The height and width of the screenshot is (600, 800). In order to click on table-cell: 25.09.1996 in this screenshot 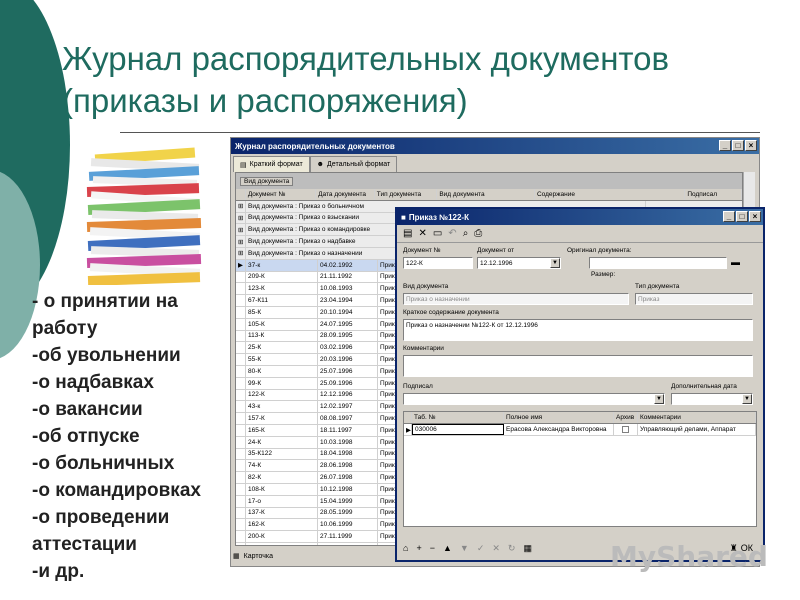, I will do `click(348, 383)`.